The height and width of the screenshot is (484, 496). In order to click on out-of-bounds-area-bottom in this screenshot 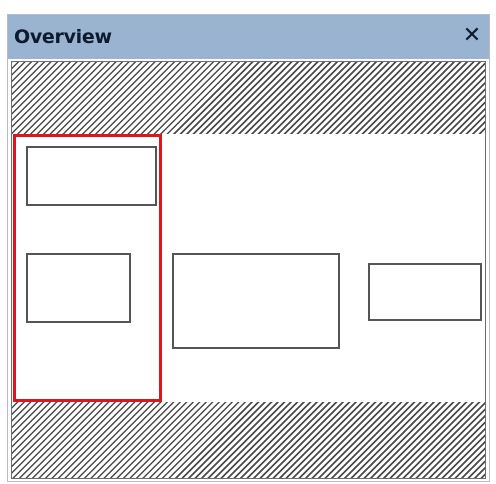, I will do `click(248, 440)`.